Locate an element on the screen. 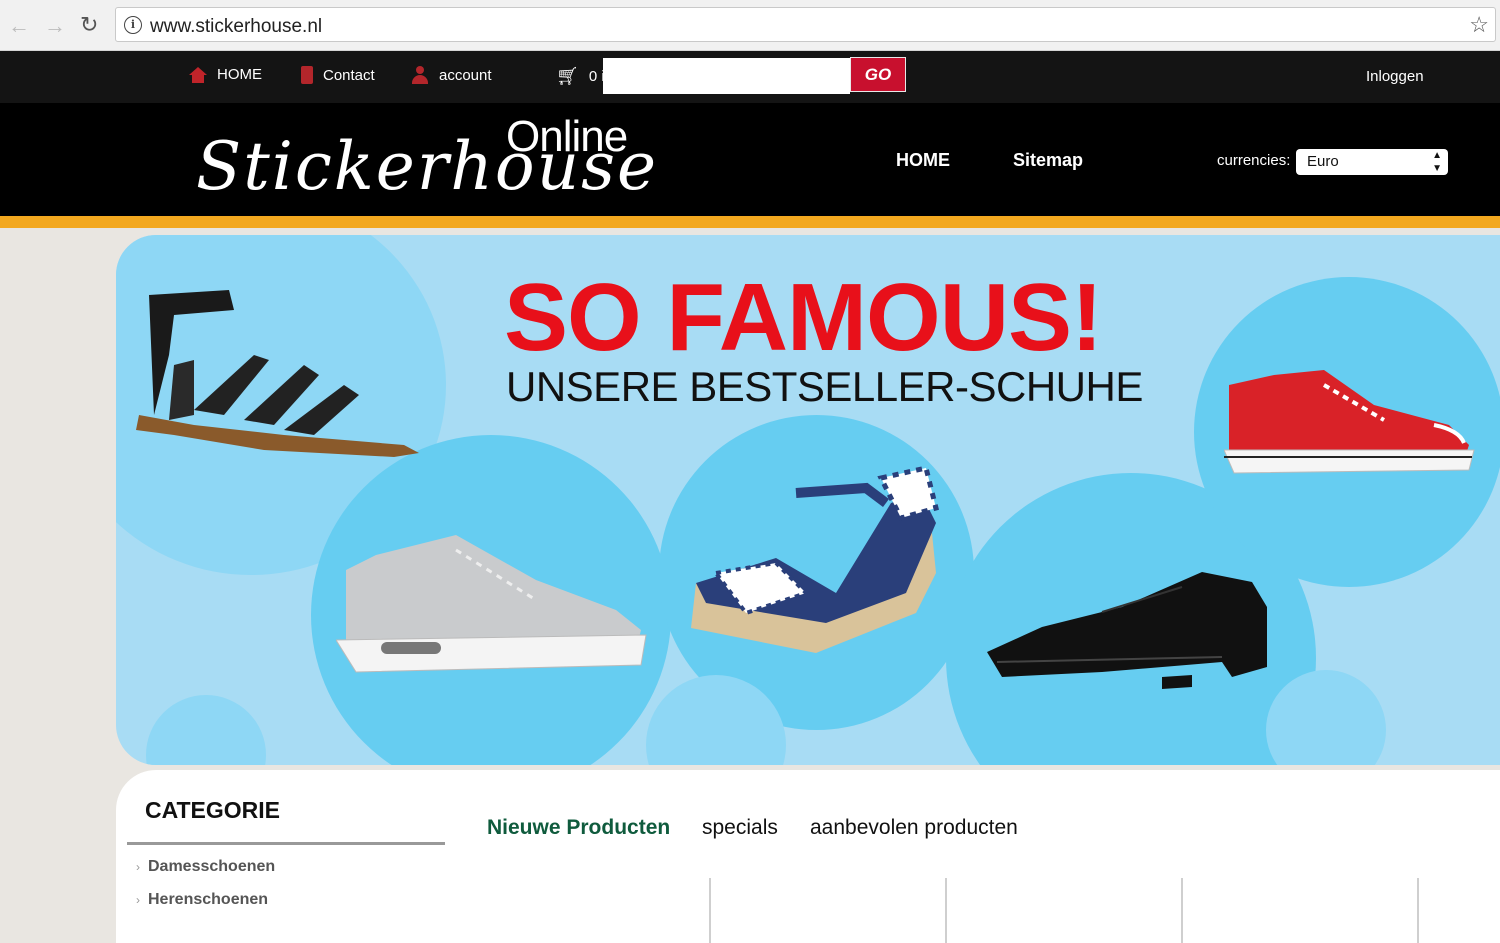 Image resolution: width=1500 pixels, height=943 pixels. category-item-heren: › Herenschoenen is located at coordinates (202, 900).